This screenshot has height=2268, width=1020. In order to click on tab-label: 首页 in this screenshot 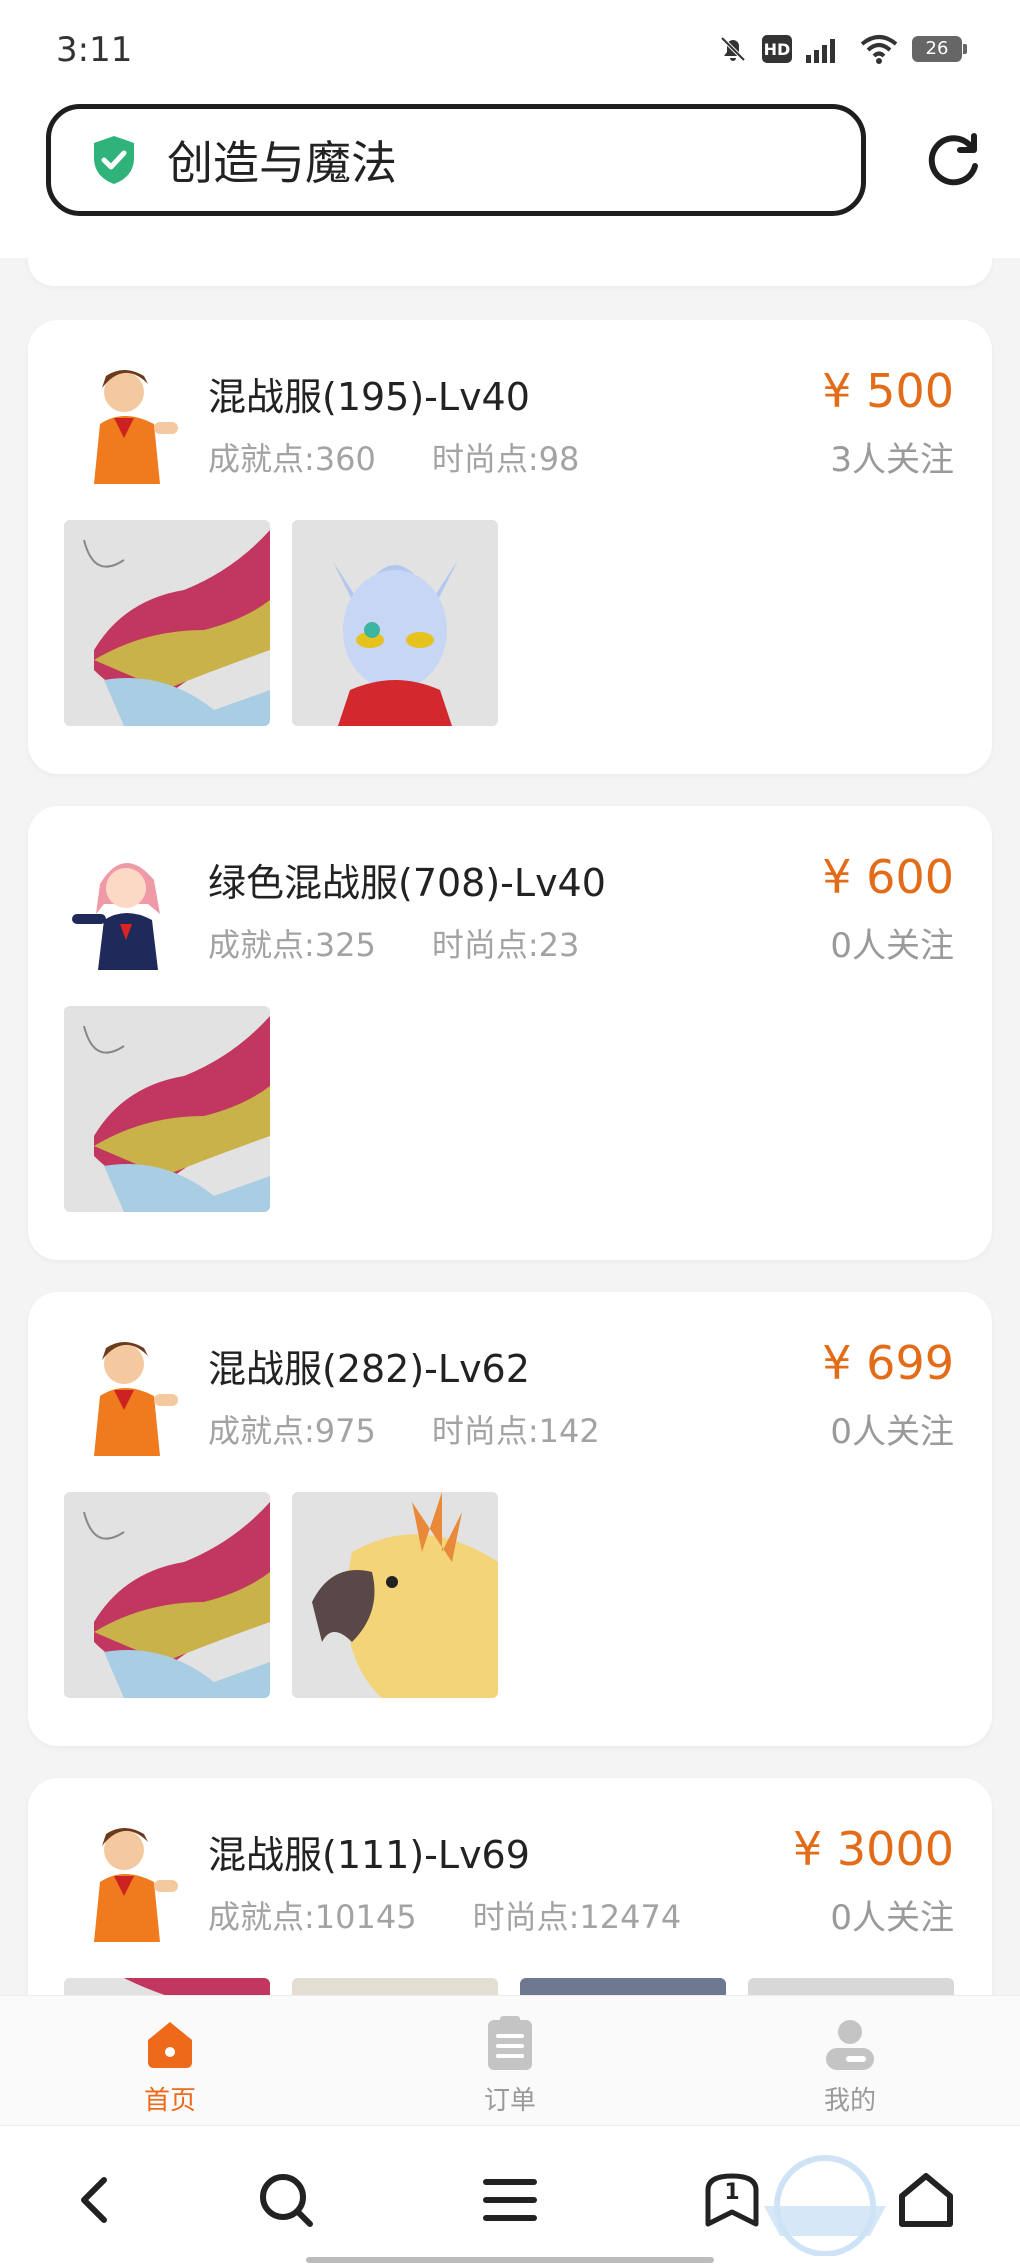, I will do `click(169, 2101)`.